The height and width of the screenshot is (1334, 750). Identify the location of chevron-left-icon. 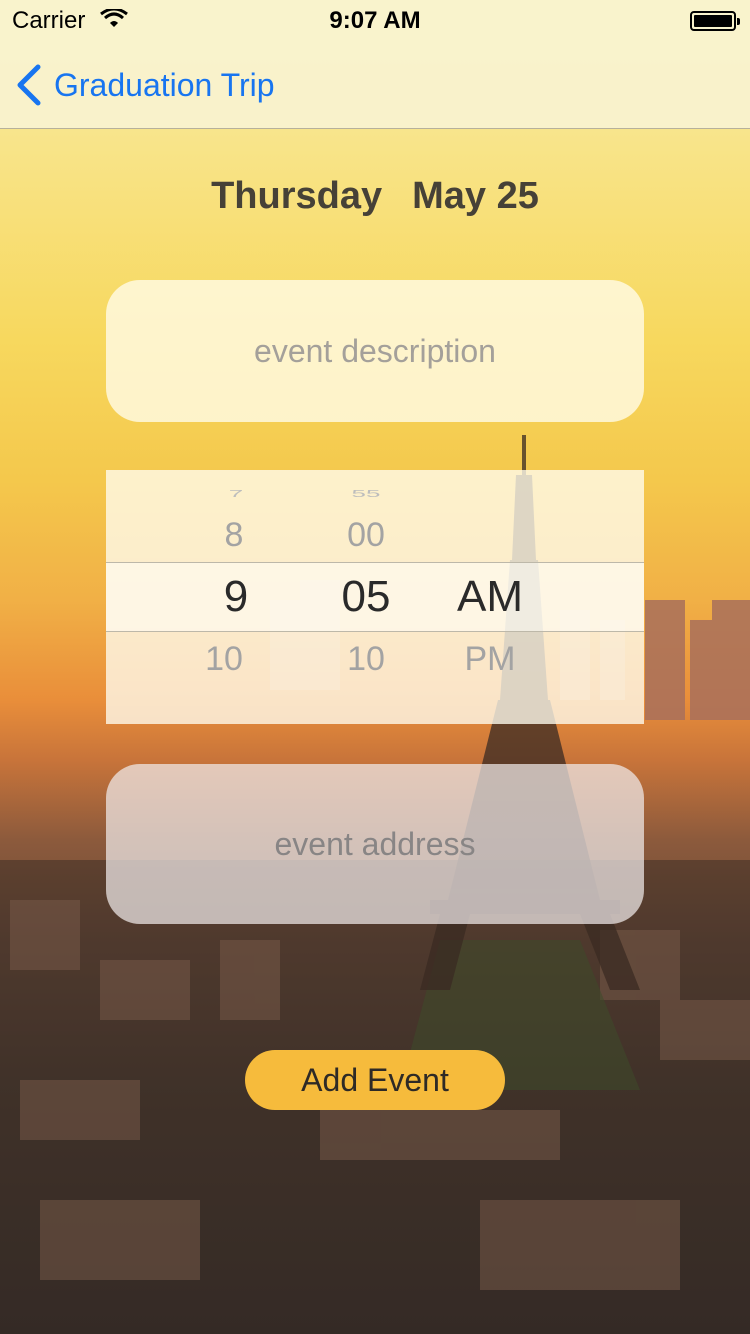
(29, 85).